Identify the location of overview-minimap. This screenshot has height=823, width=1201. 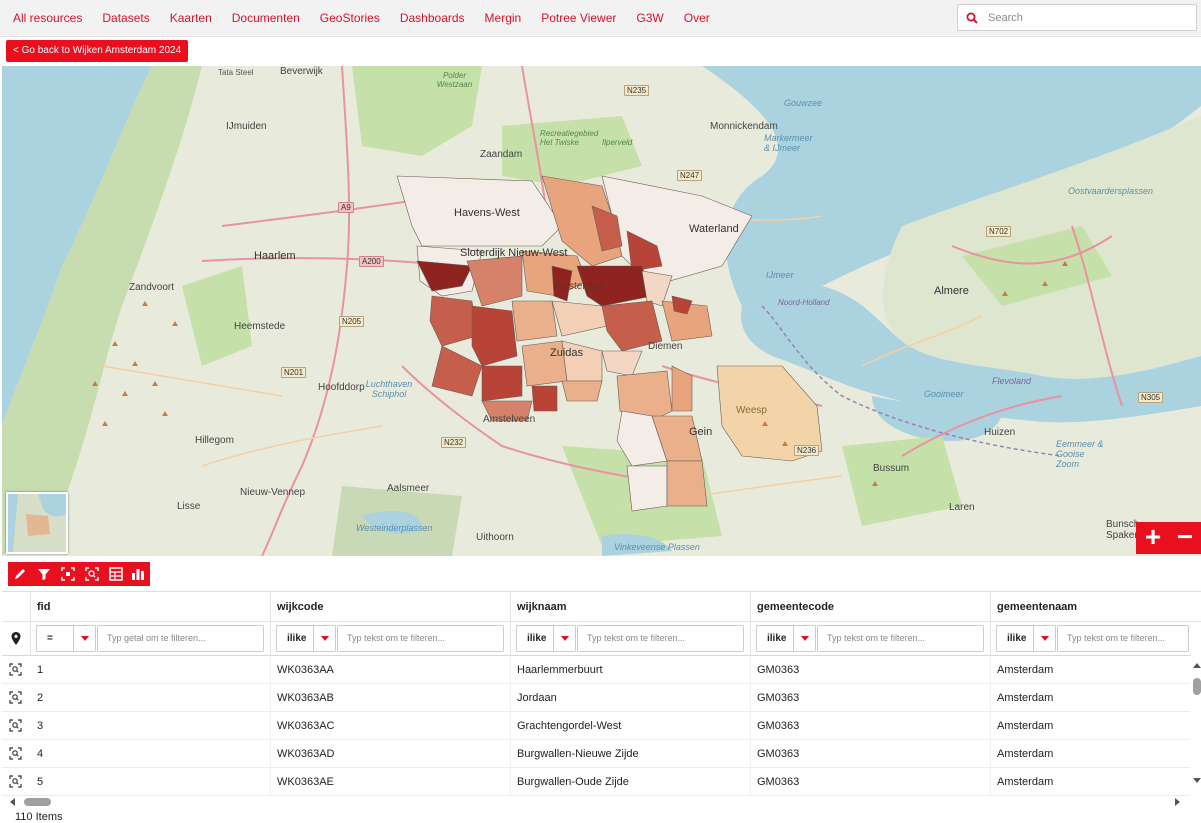
(37, 523).